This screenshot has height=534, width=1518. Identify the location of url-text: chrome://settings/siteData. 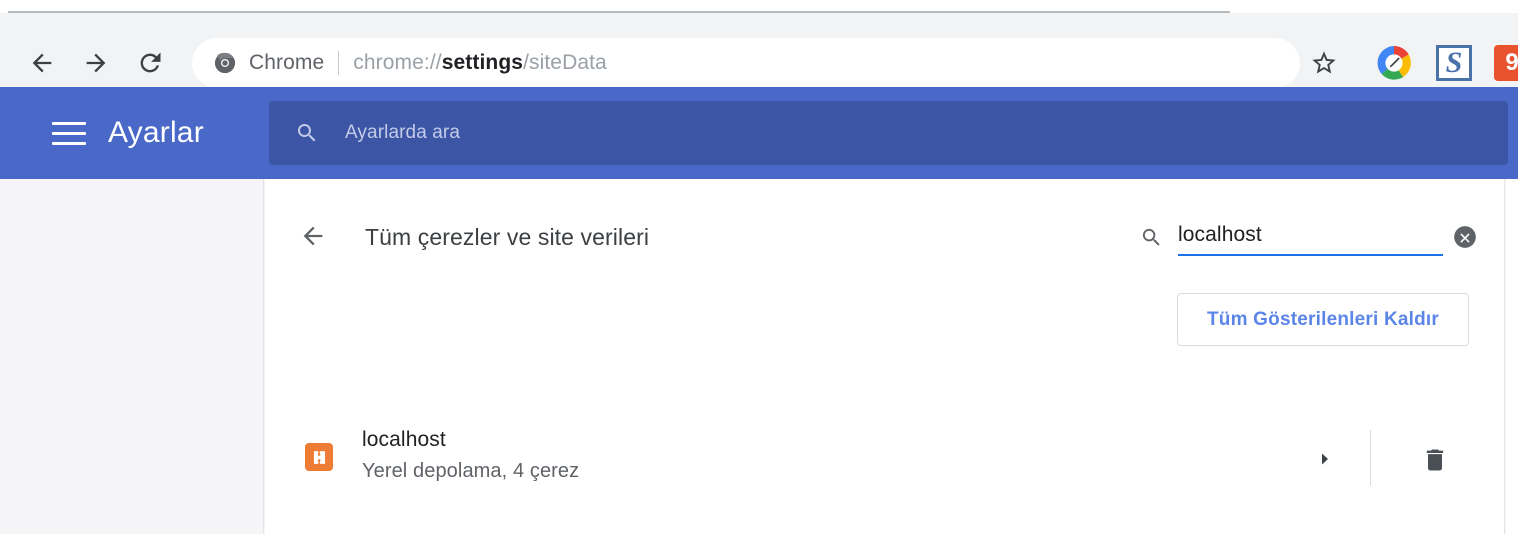
(480, 63).